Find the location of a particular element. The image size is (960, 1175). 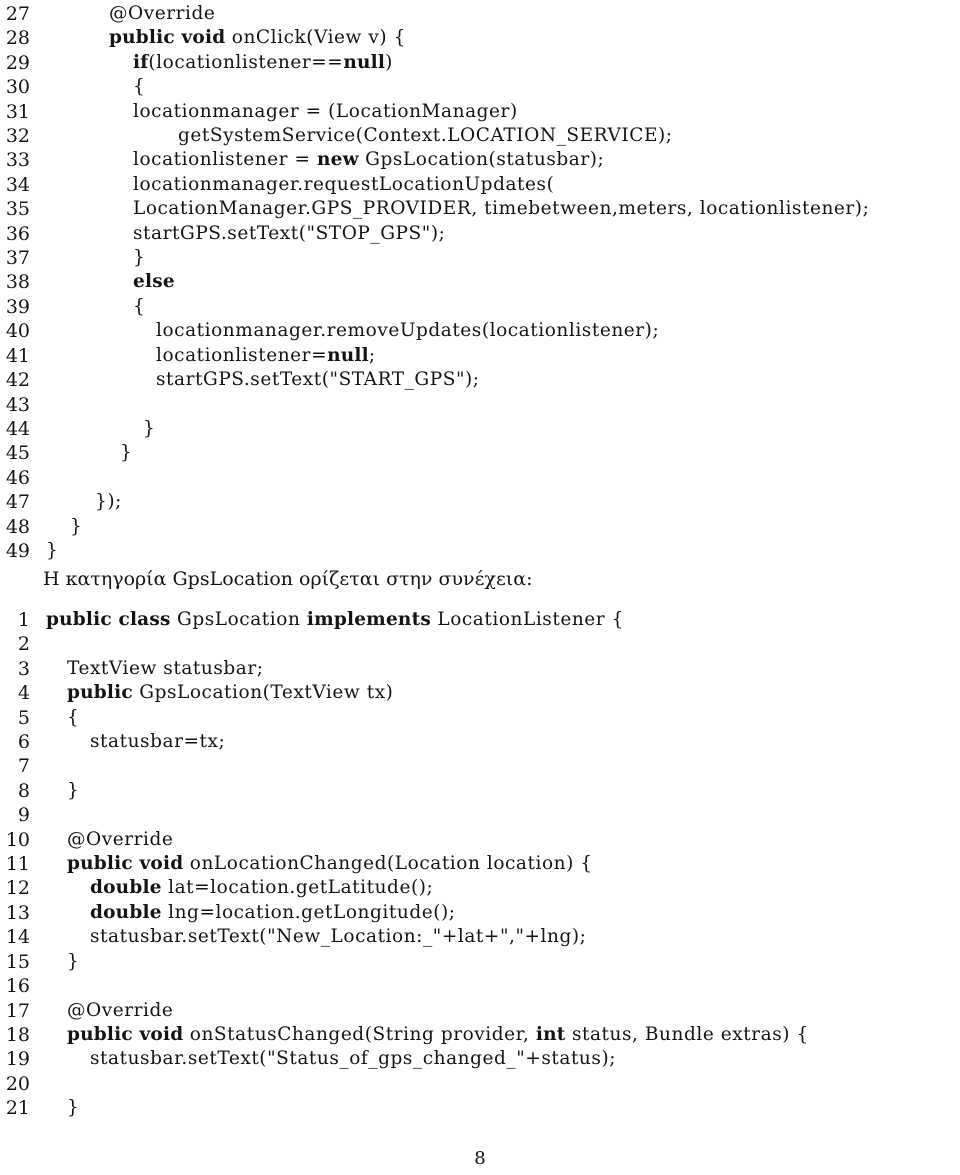

line-number: 42 is located at coordinates (17, 380).